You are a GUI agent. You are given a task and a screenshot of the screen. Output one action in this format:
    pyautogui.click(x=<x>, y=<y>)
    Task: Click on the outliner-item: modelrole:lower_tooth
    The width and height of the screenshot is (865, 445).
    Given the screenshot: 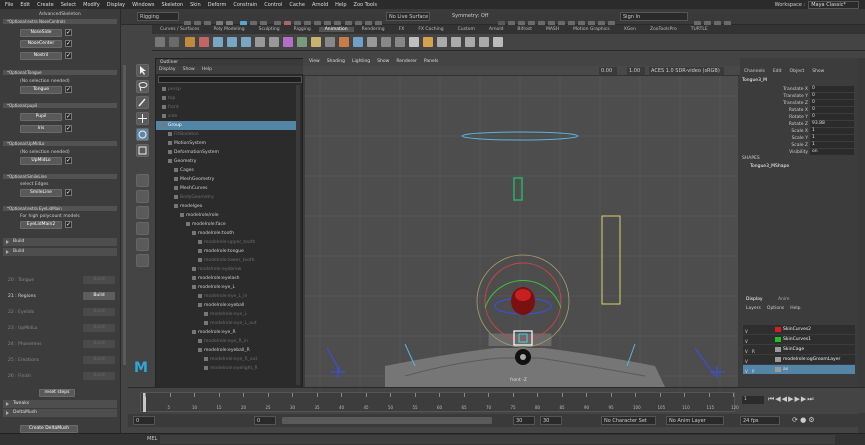 What is the action you would take?
    pyautogui.click(x=226, y=260)
    